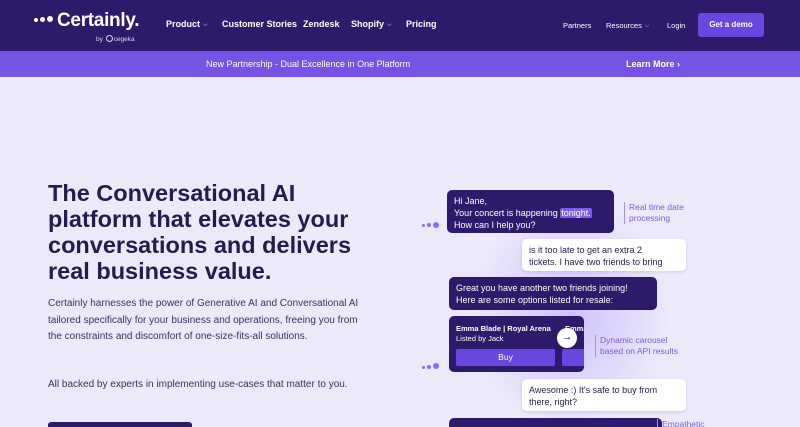 Image resolution: width=800 pixels, height=427 pixels. What do you see at coordinates (321, 24) in the screenshot?
I see `nav-zendesk: Zendesk` at bounding box center [321, 24].